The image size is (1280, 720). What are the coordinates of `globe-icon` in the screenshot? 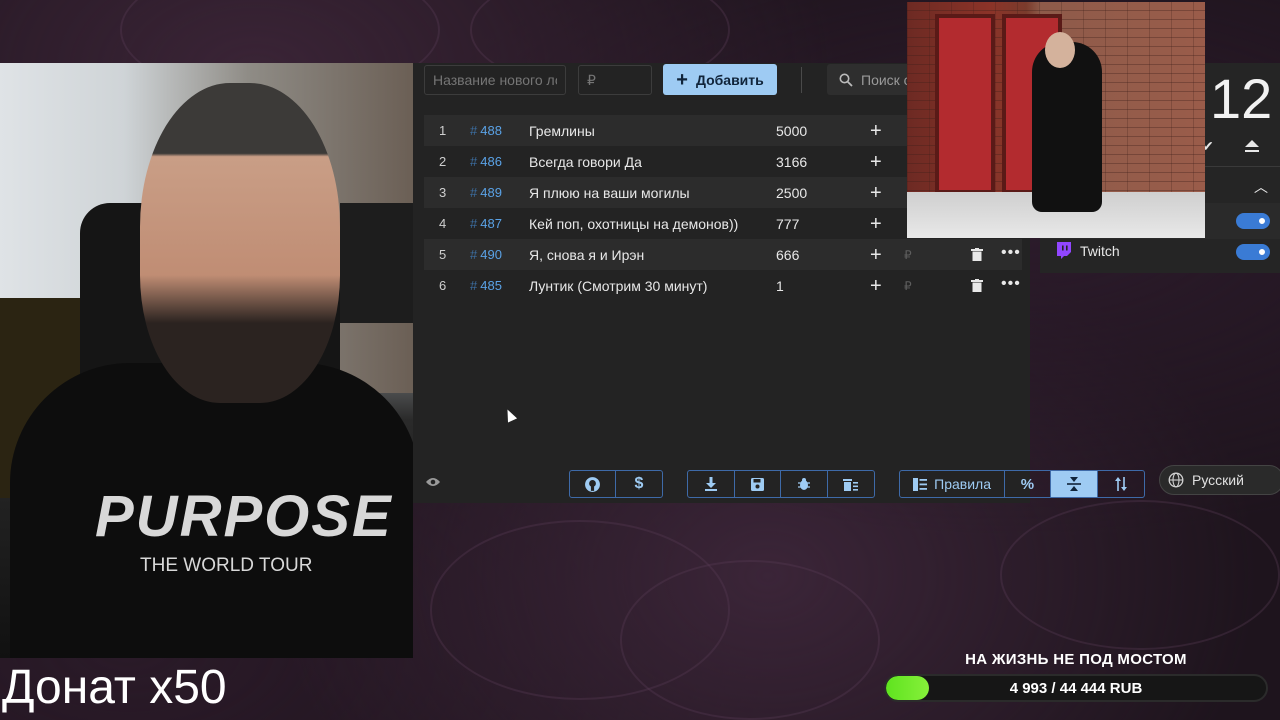 It's located at (1176, 480).